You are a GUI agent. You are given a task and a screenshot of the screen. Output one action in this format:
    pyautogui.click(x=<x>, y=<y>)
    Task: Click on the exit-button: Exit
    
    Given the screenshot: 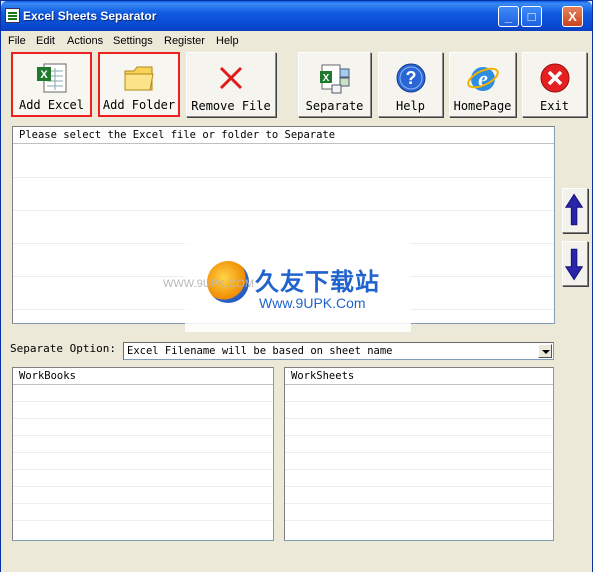 What is the action you would take?
    pyautogui.click(x=554, y=84)
    